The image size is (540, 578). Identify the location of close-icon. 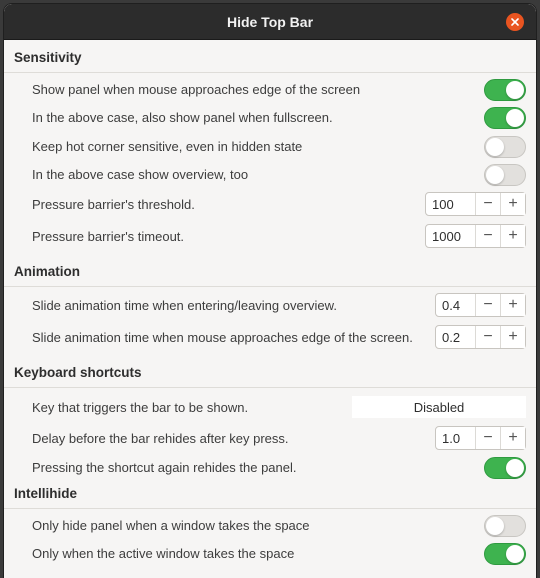
(515, 22).